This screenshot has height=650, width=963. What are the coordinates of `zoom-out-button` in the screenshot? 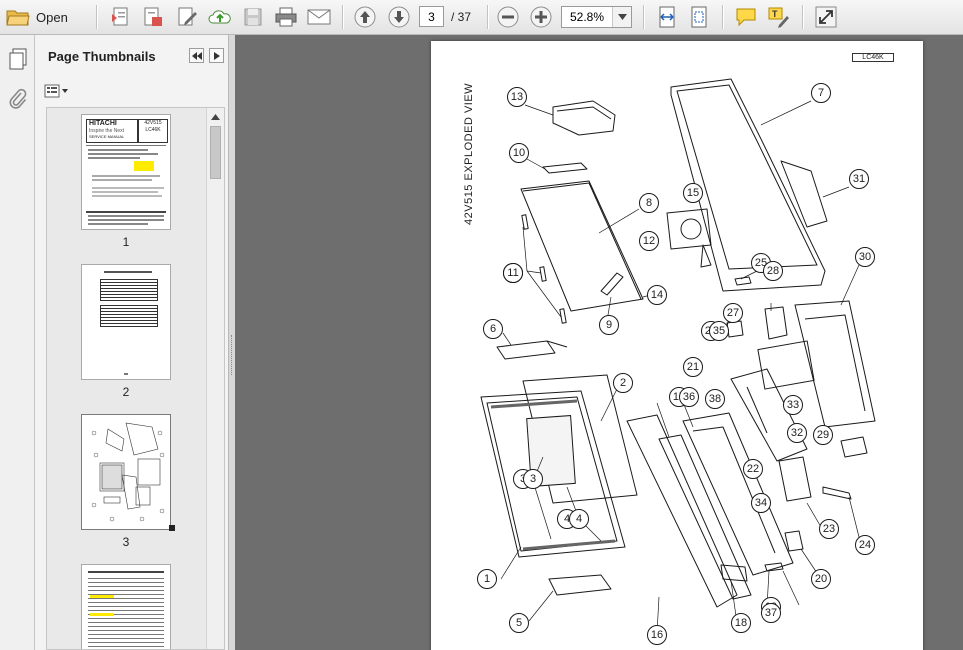 It's located at (508, 17).